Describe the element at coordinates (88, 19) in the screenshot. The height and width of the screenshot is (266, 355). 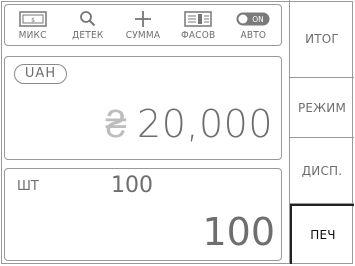
I see `search-icon` at that location.